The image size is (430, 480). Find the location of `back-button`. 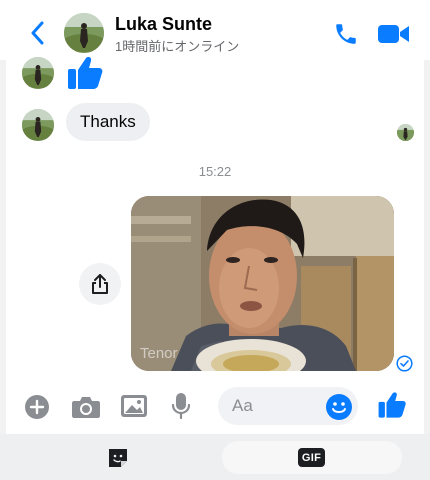

back-button is located at coordinates (37, 33).